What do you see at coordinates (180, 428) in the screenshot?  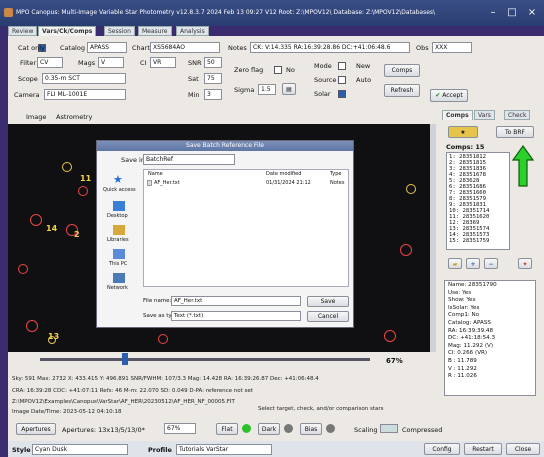 I see `zoom-select: 67%` at bounding box center [180, 428].